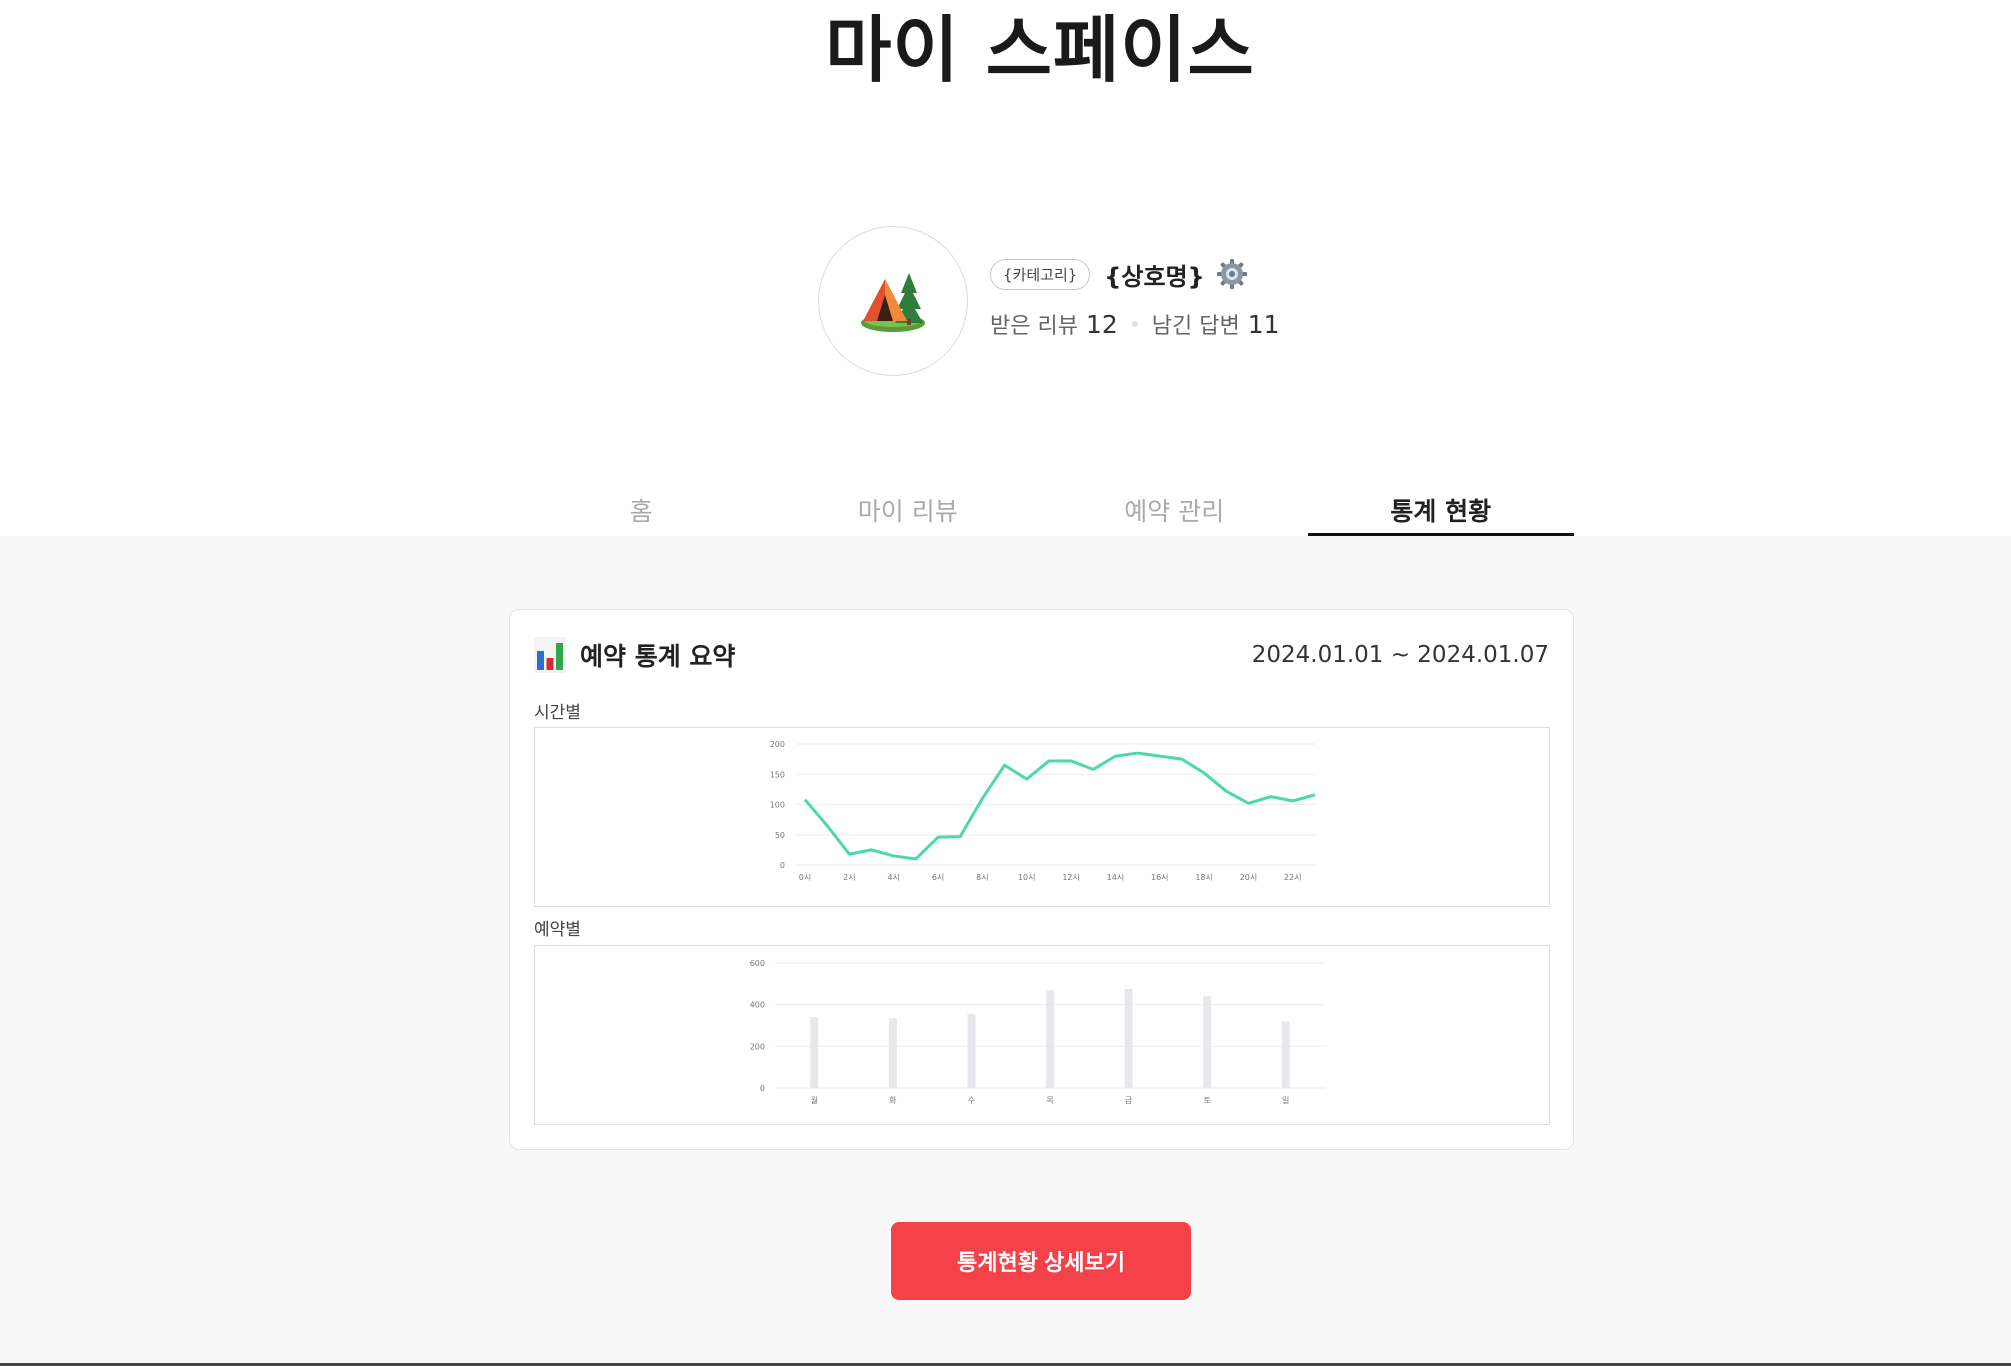 This screenshot has width=2011, height=1366. Describe the element at coordinates (1040, 274) in the screenshot. I see `category-chip: {카테고리}` at that location.